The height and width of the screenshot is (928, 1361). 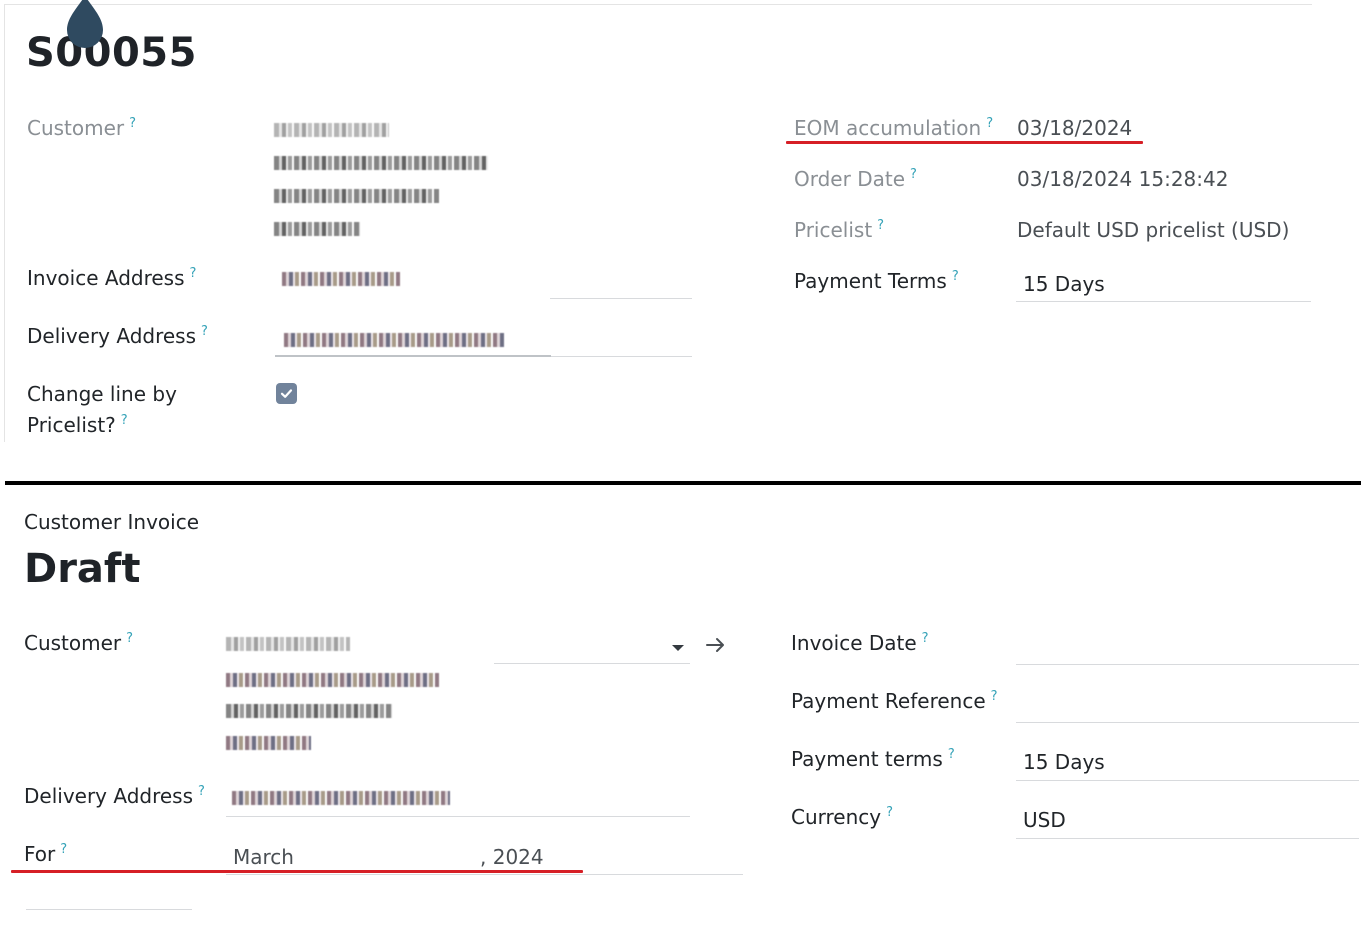 I want to click on invoice-customer-country-redacted, so click(x=268, y=743).